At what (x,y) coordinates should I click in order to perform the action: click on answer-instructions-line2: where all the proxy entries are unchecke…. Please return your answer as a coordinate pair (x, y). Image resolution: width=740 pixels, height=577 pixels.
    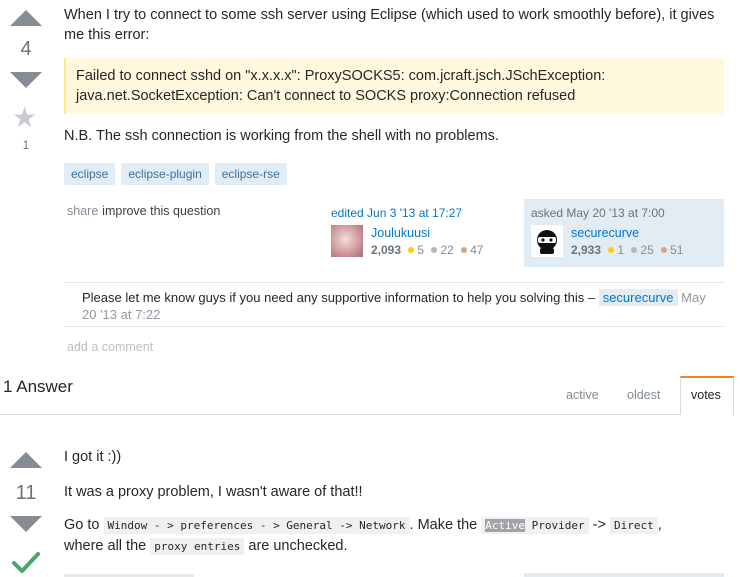
    Looking at the image, I should click on (206, 546).